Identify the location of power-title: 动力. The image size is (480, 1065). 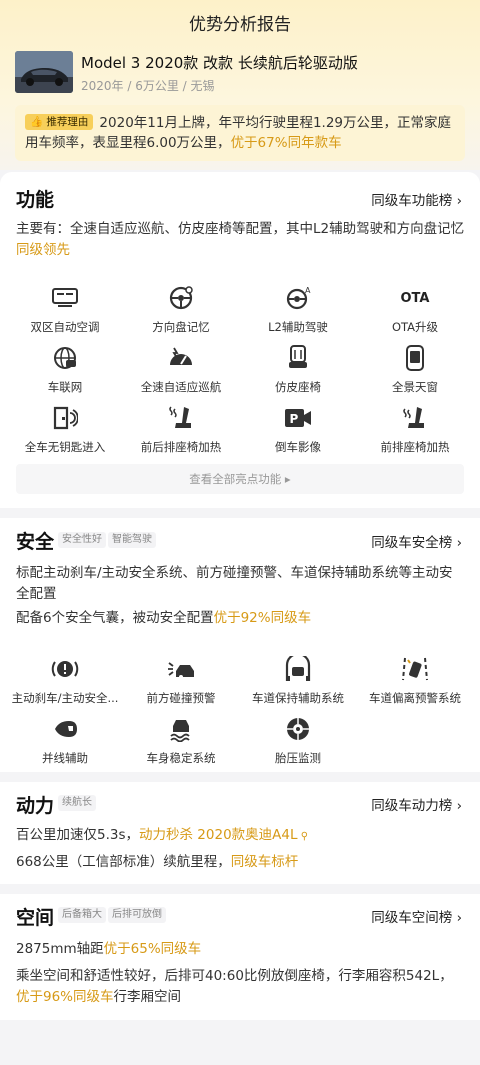
(35, 806).